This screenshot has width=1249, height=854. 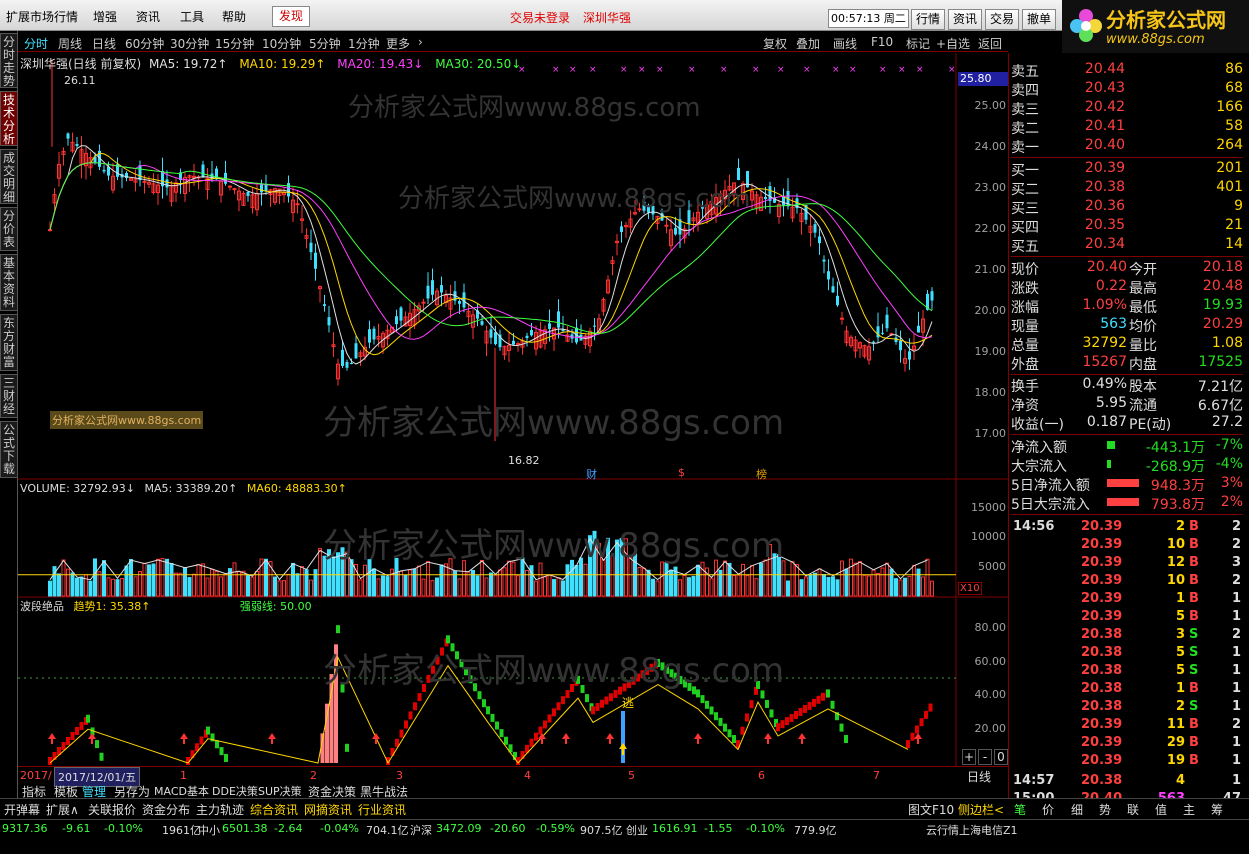 What do you see at coordinates (845, 43) in the screenshot?
I see `draw-button: 画线` at bounding box center [845, 43].